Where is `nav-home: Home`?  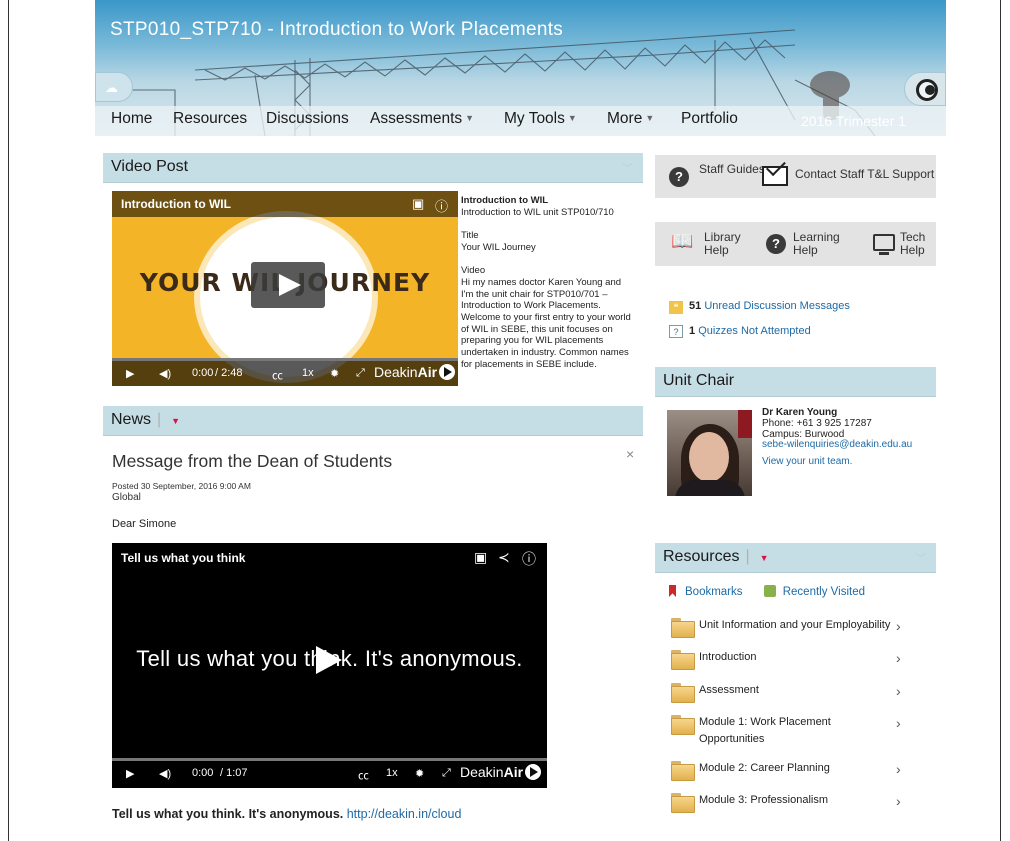
nav-home: Home is located at coordinates (131, 119).